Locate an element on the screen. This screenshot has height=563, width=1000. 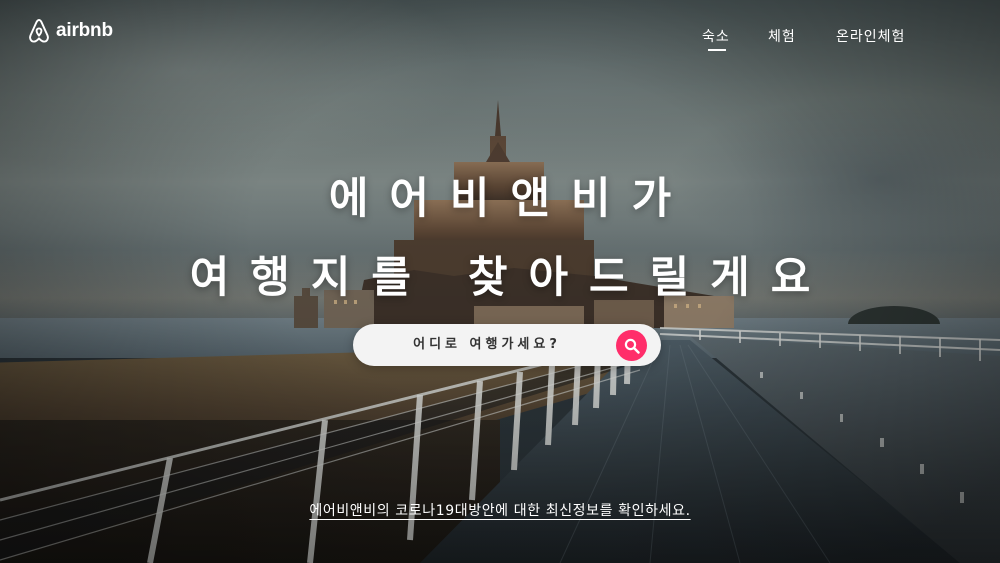
search-button is located at coordinates (631, 345).